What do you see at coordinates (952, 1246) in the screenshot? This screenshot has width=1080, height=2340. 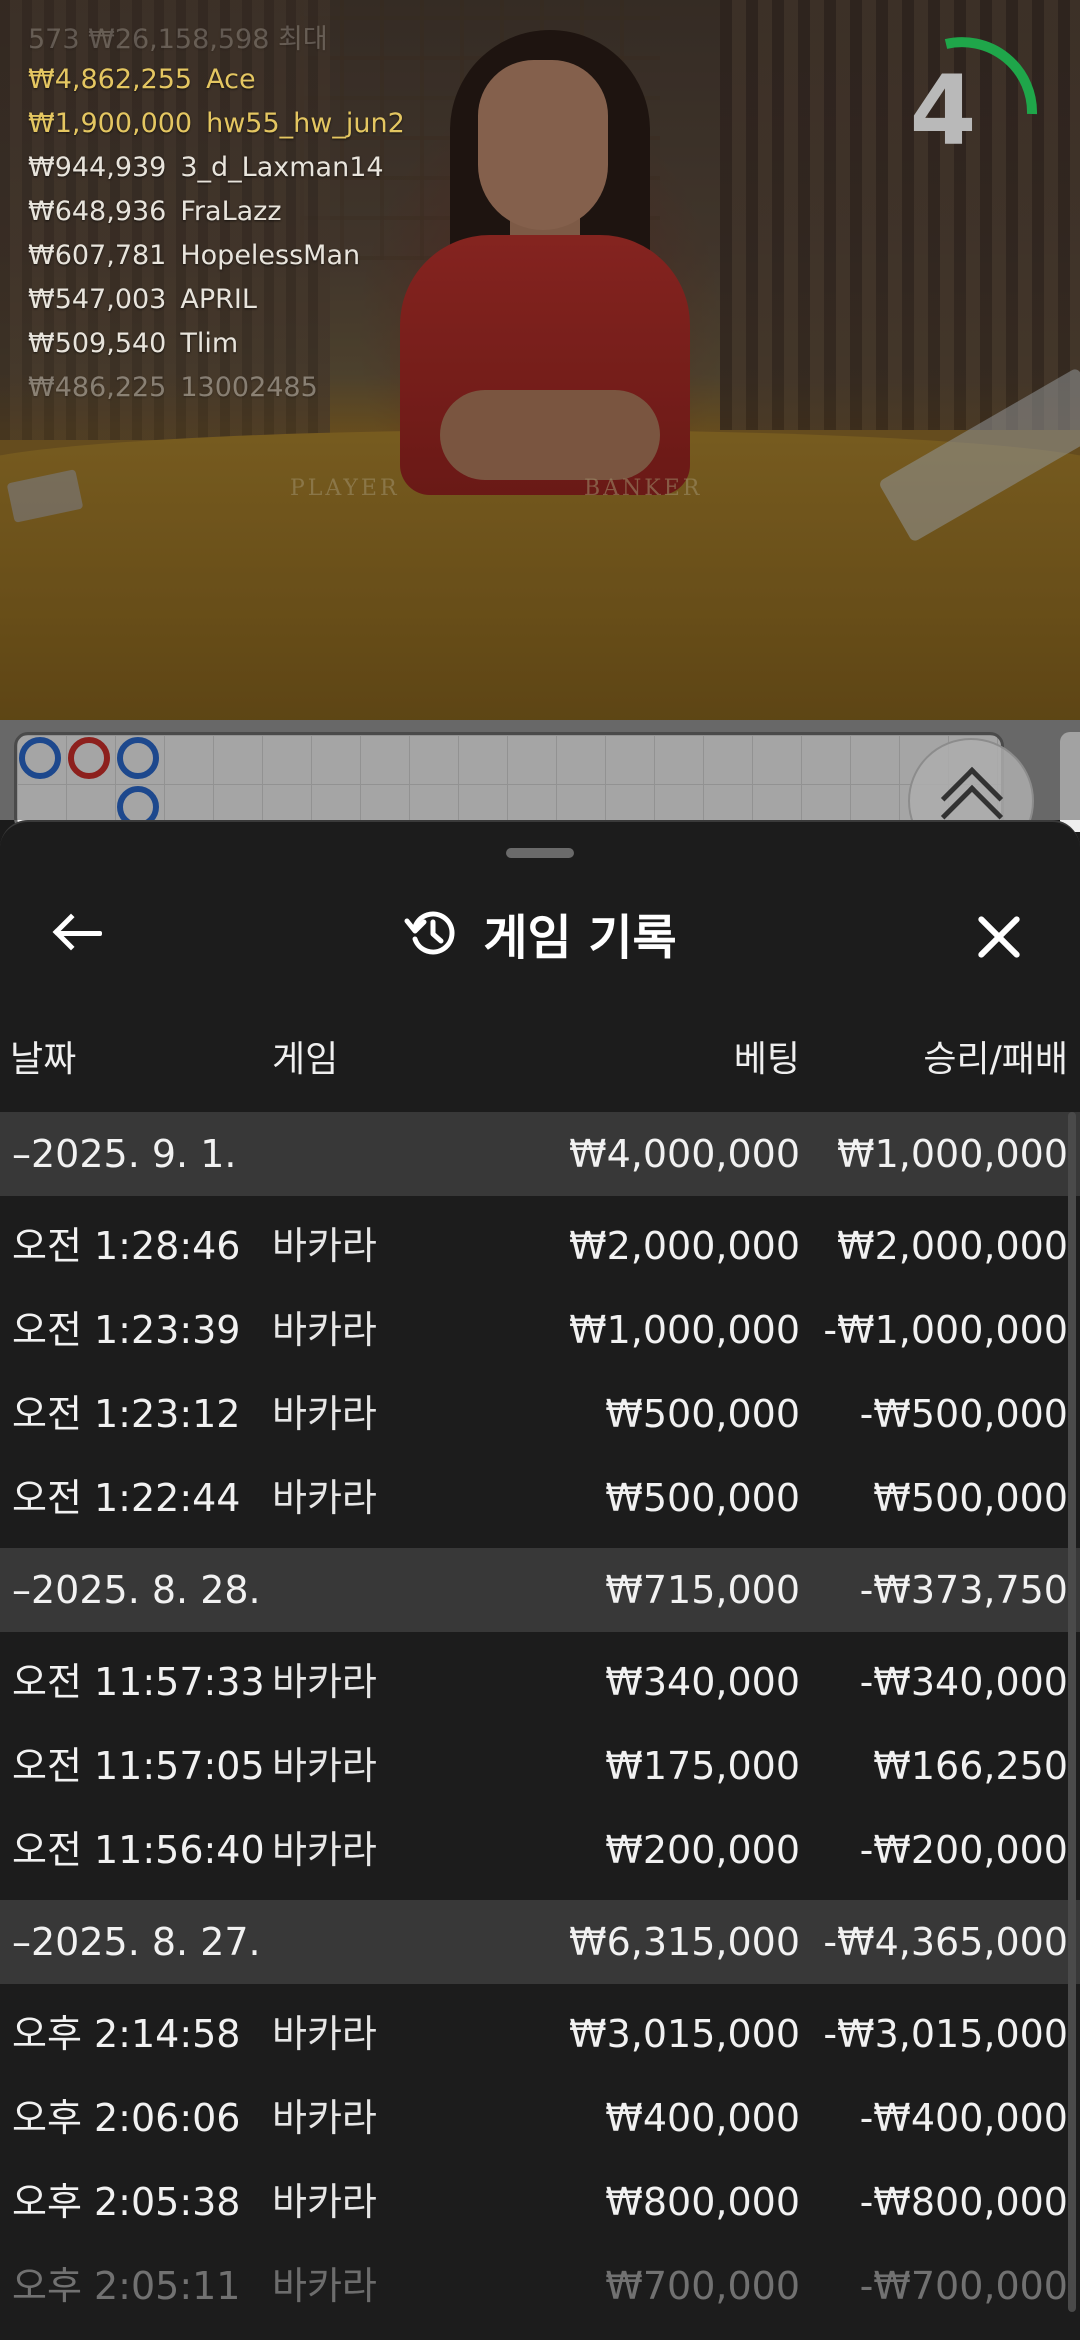 I see `row-win-loss: ₩2,000,000` at bounding box center [952, 1246].